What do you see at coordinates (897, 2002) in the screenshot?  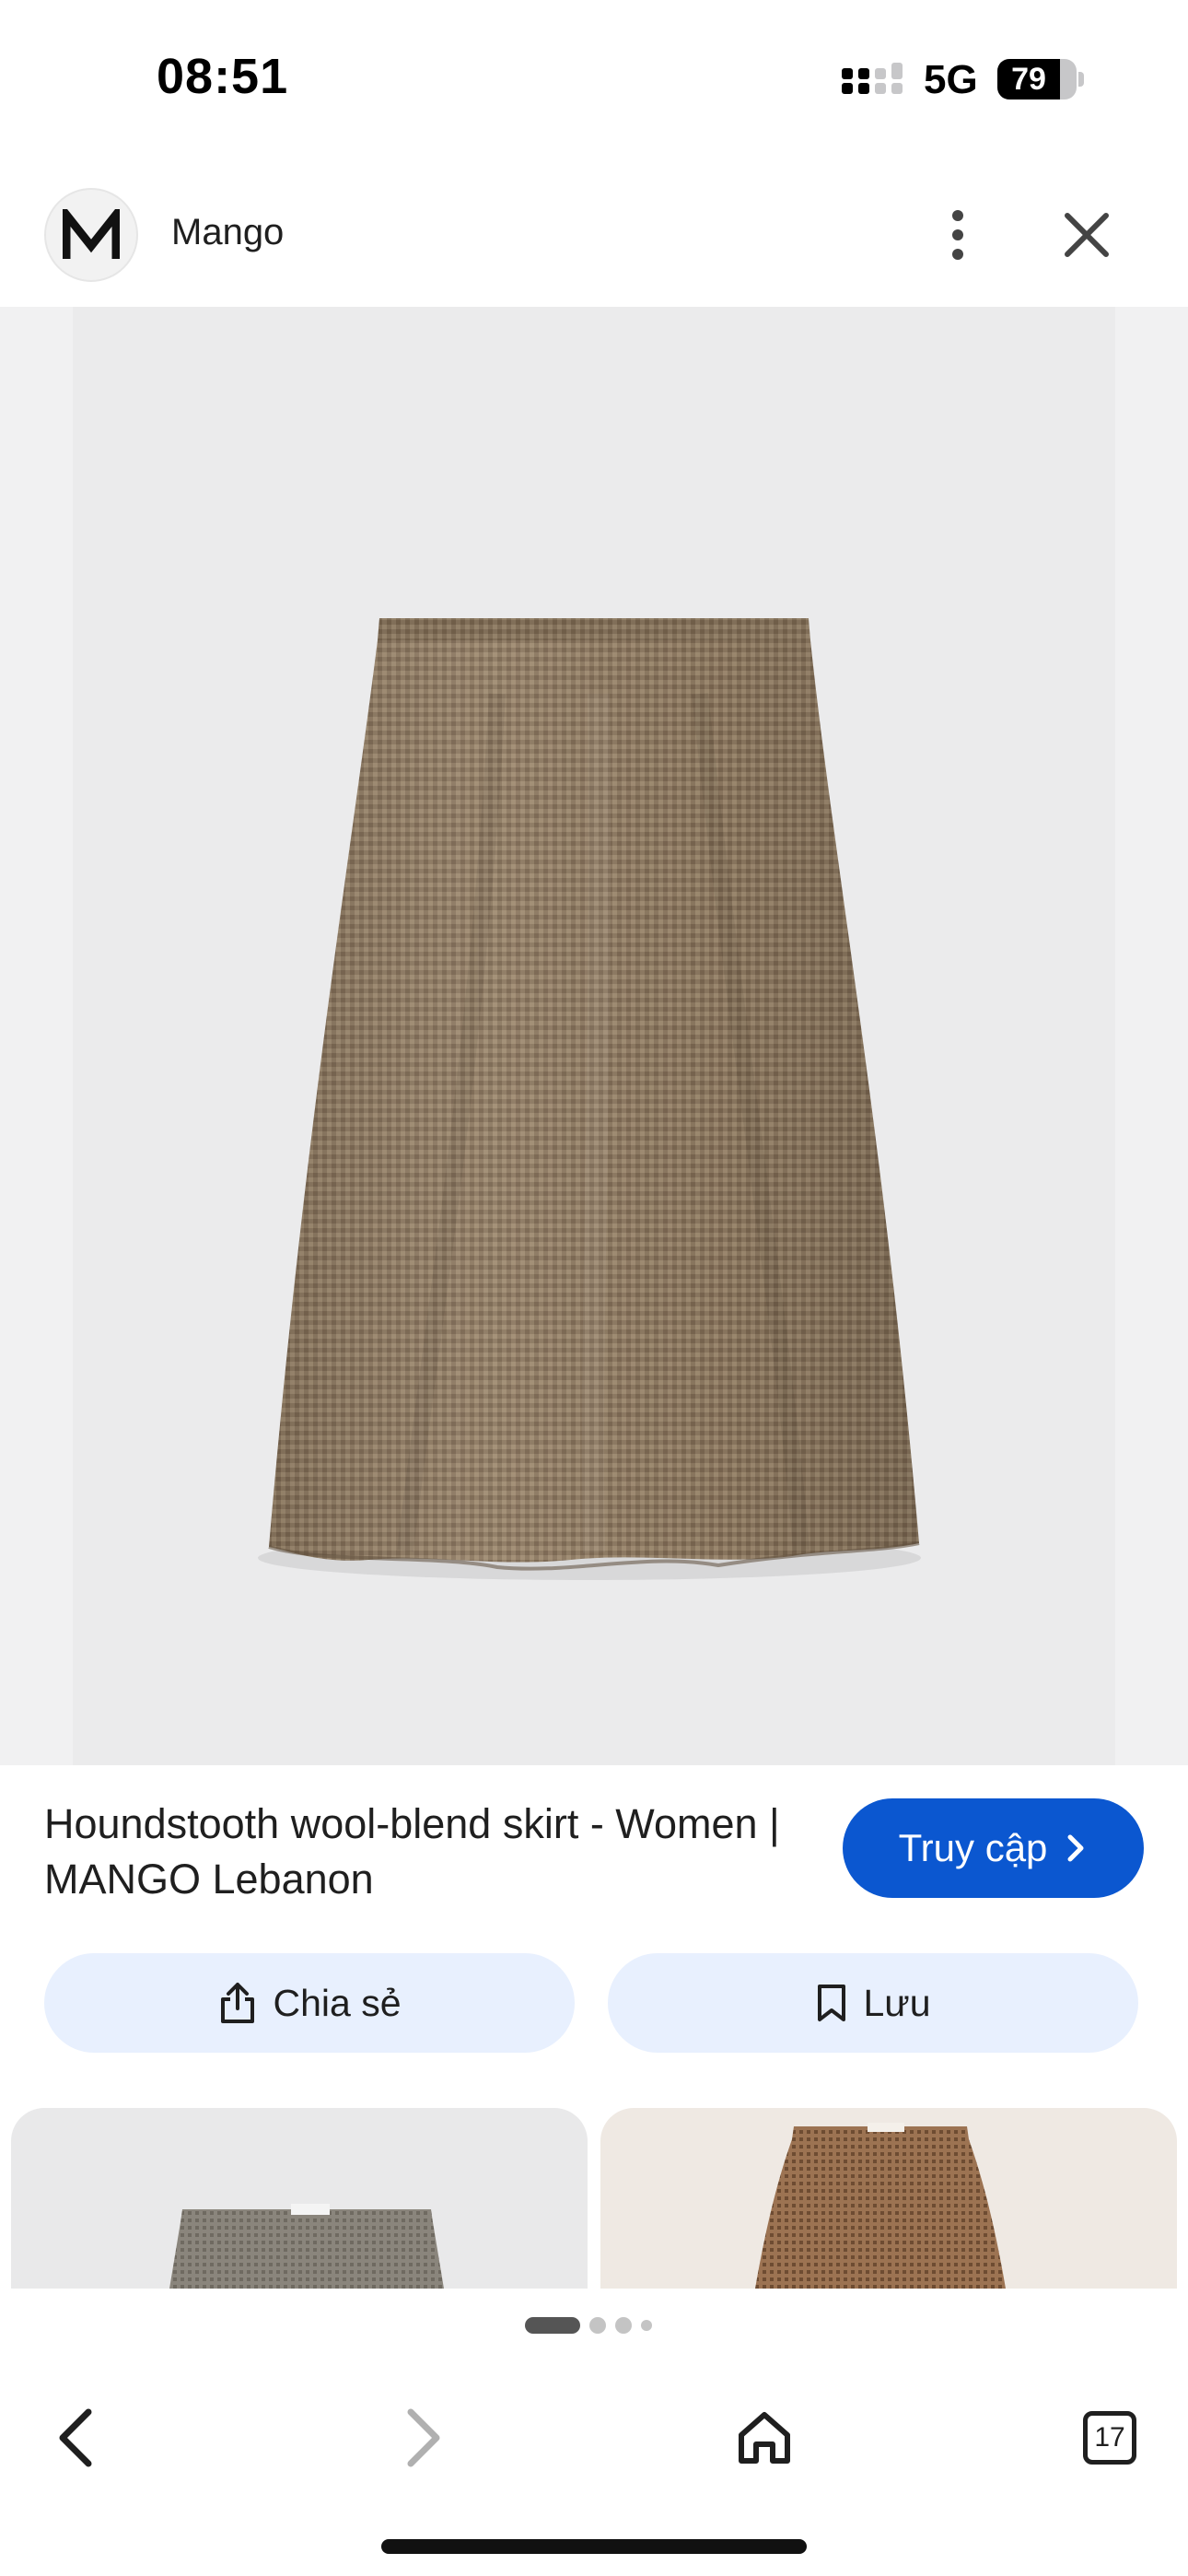 I see `save-label: Lưu` at bounding box center [897, 2002].